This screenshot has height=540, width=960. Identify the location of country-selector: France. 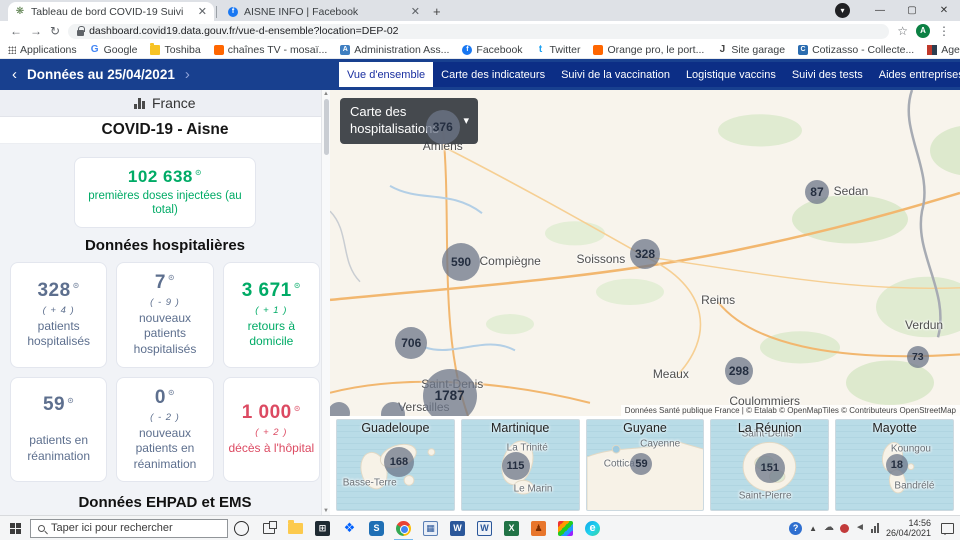
(165, 103).